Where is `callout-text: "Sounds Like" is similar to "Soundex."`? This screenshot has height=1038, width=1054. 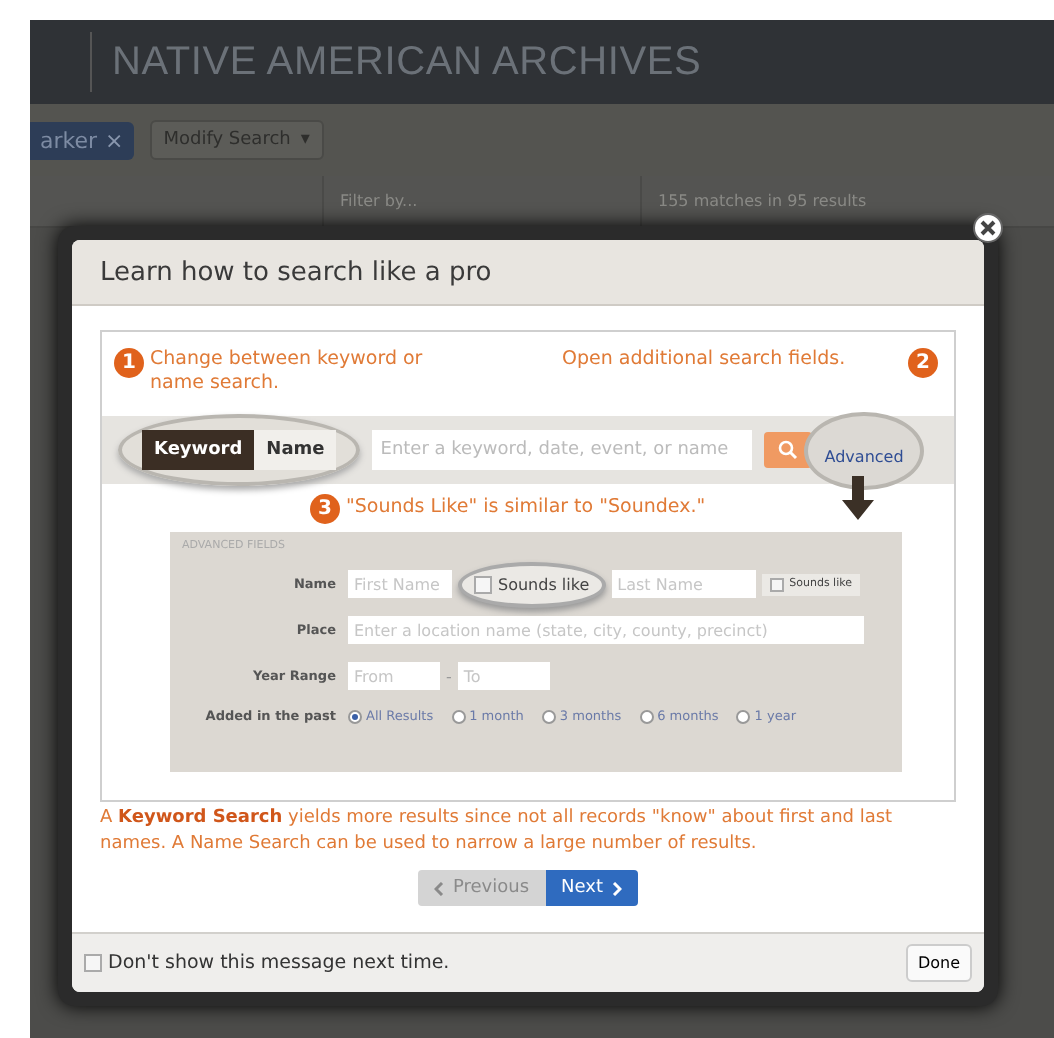
callout-text: "Sounds Like" is similar to "Soundex." is located at coordinates (527, 508).